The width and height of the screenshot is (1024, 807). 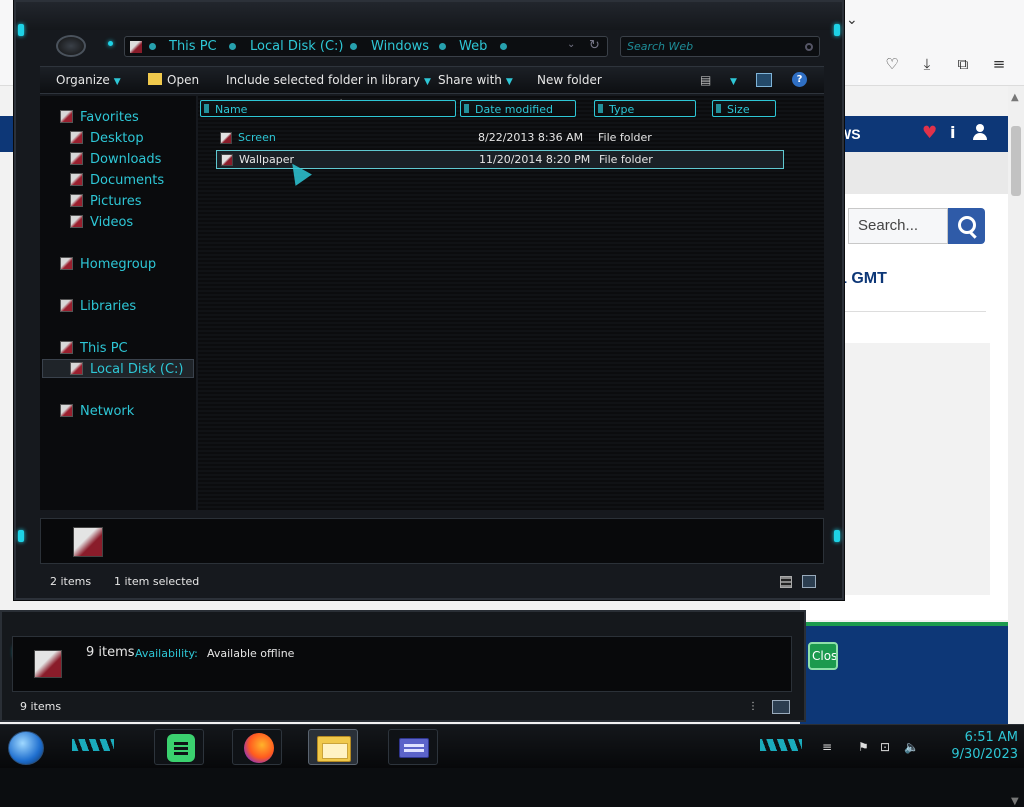 What do you see at coordinates (88, 80) in the screenshot?
I see `organize-button: Organize ▼` at bounding box center [88, 80].